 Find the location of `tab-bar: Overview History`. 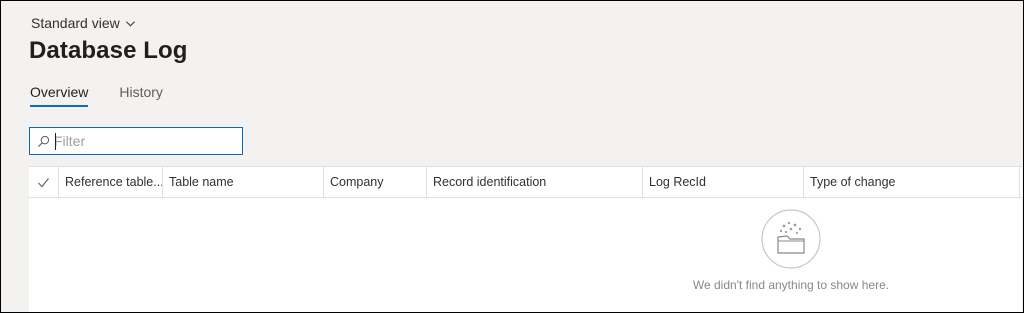

tab-bar: Overview History is located at coordinates (112, 95).